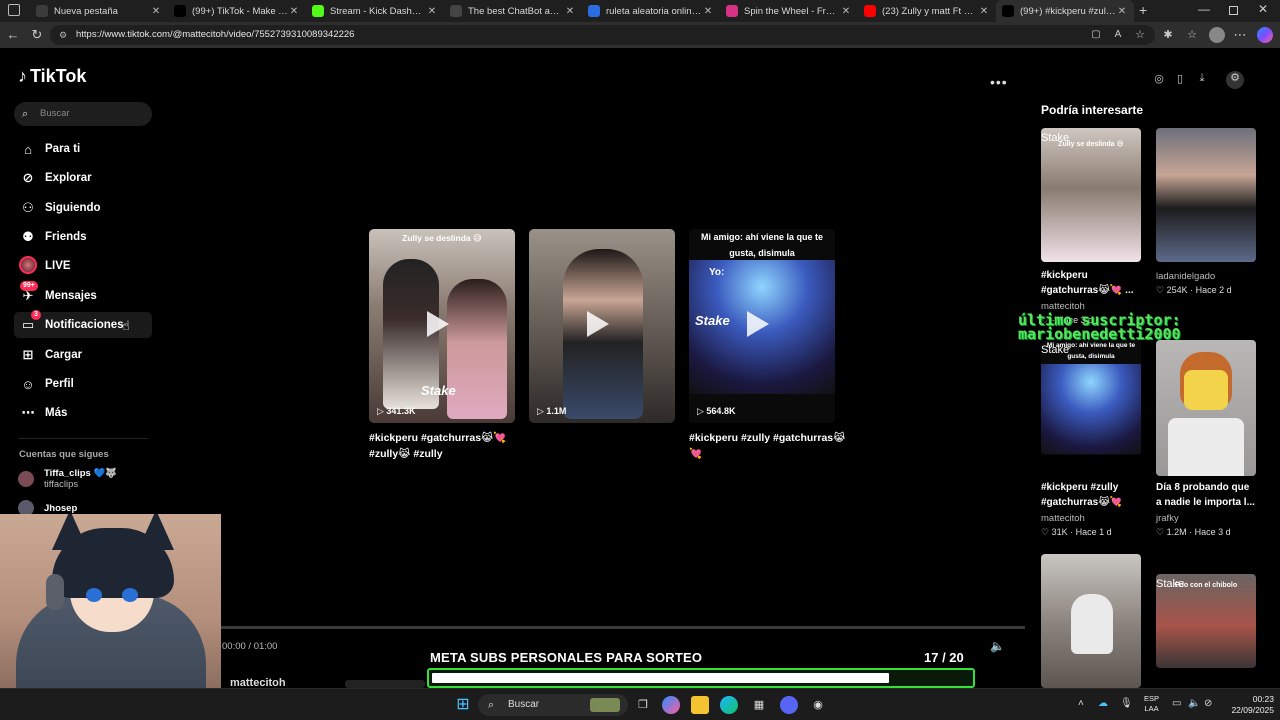  Describe the element at coordinates (29, 286) in the screenshot. I see `messages-badge: 99+` at that location.